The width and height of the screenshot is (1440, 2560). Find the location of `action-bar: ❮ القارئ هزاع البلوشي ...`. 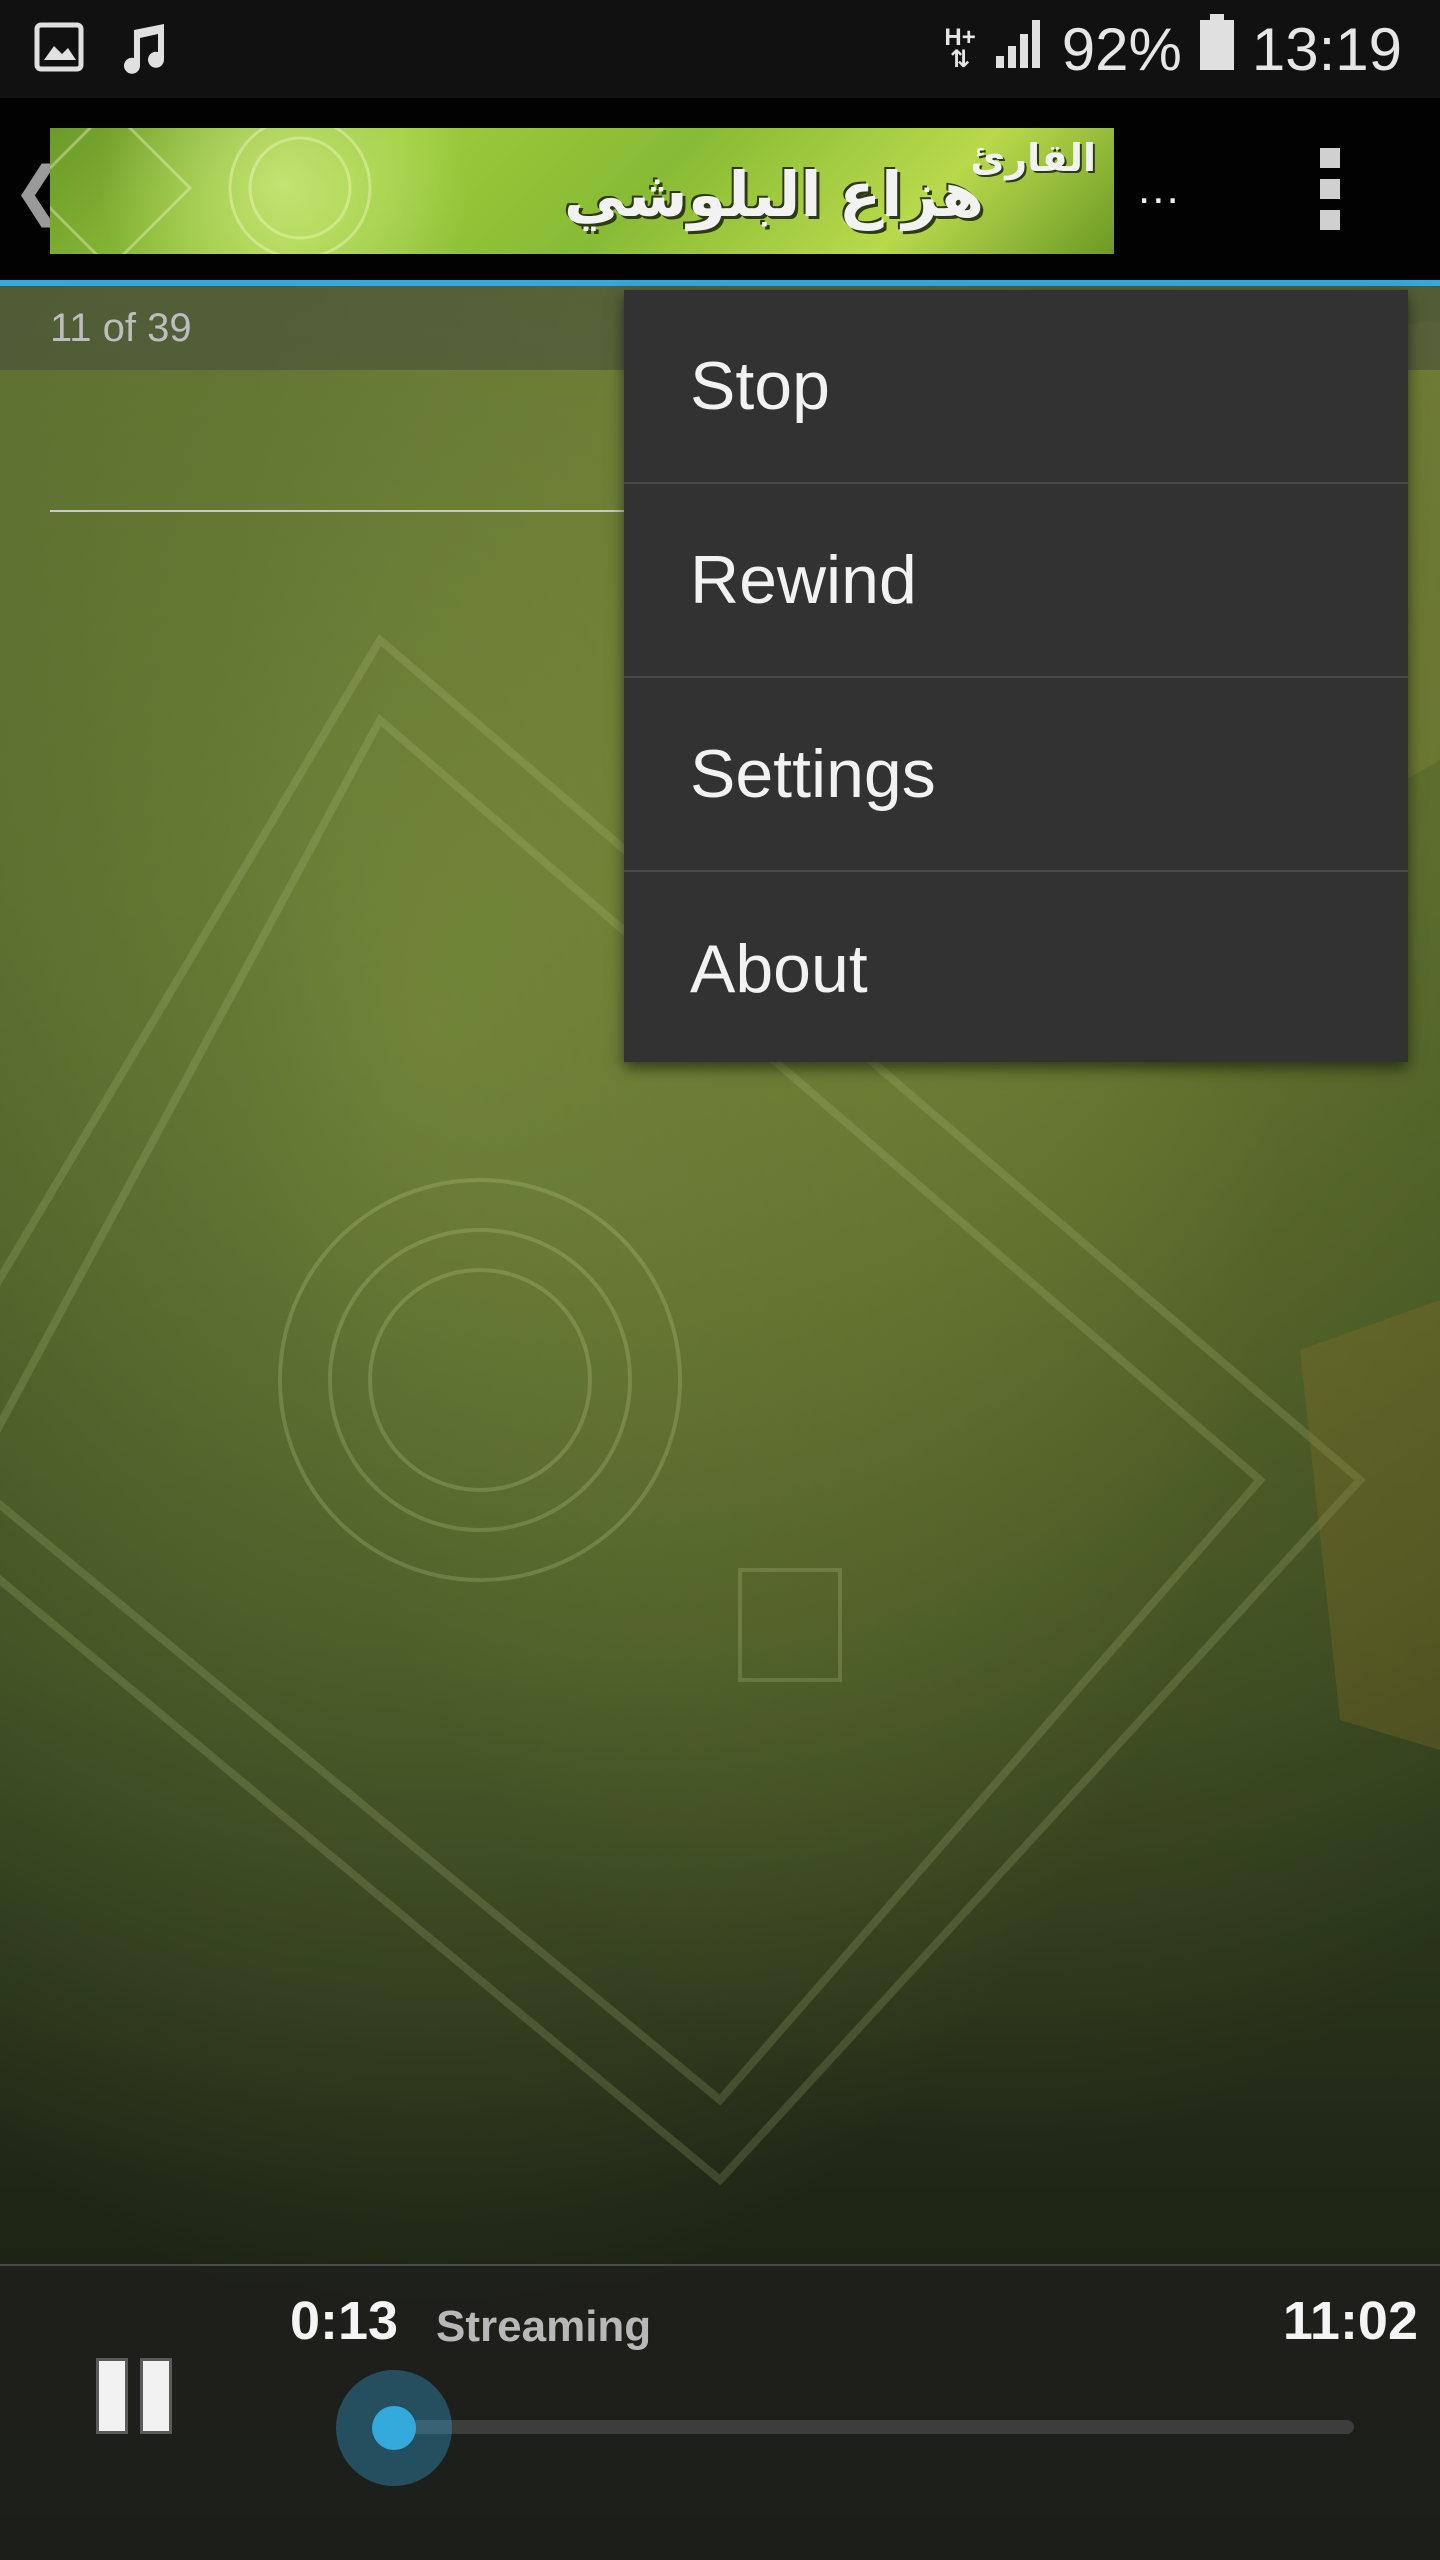

action-bar: ❮ القارئ هزاع البلوشي ... is located at coordinates (720, 192).